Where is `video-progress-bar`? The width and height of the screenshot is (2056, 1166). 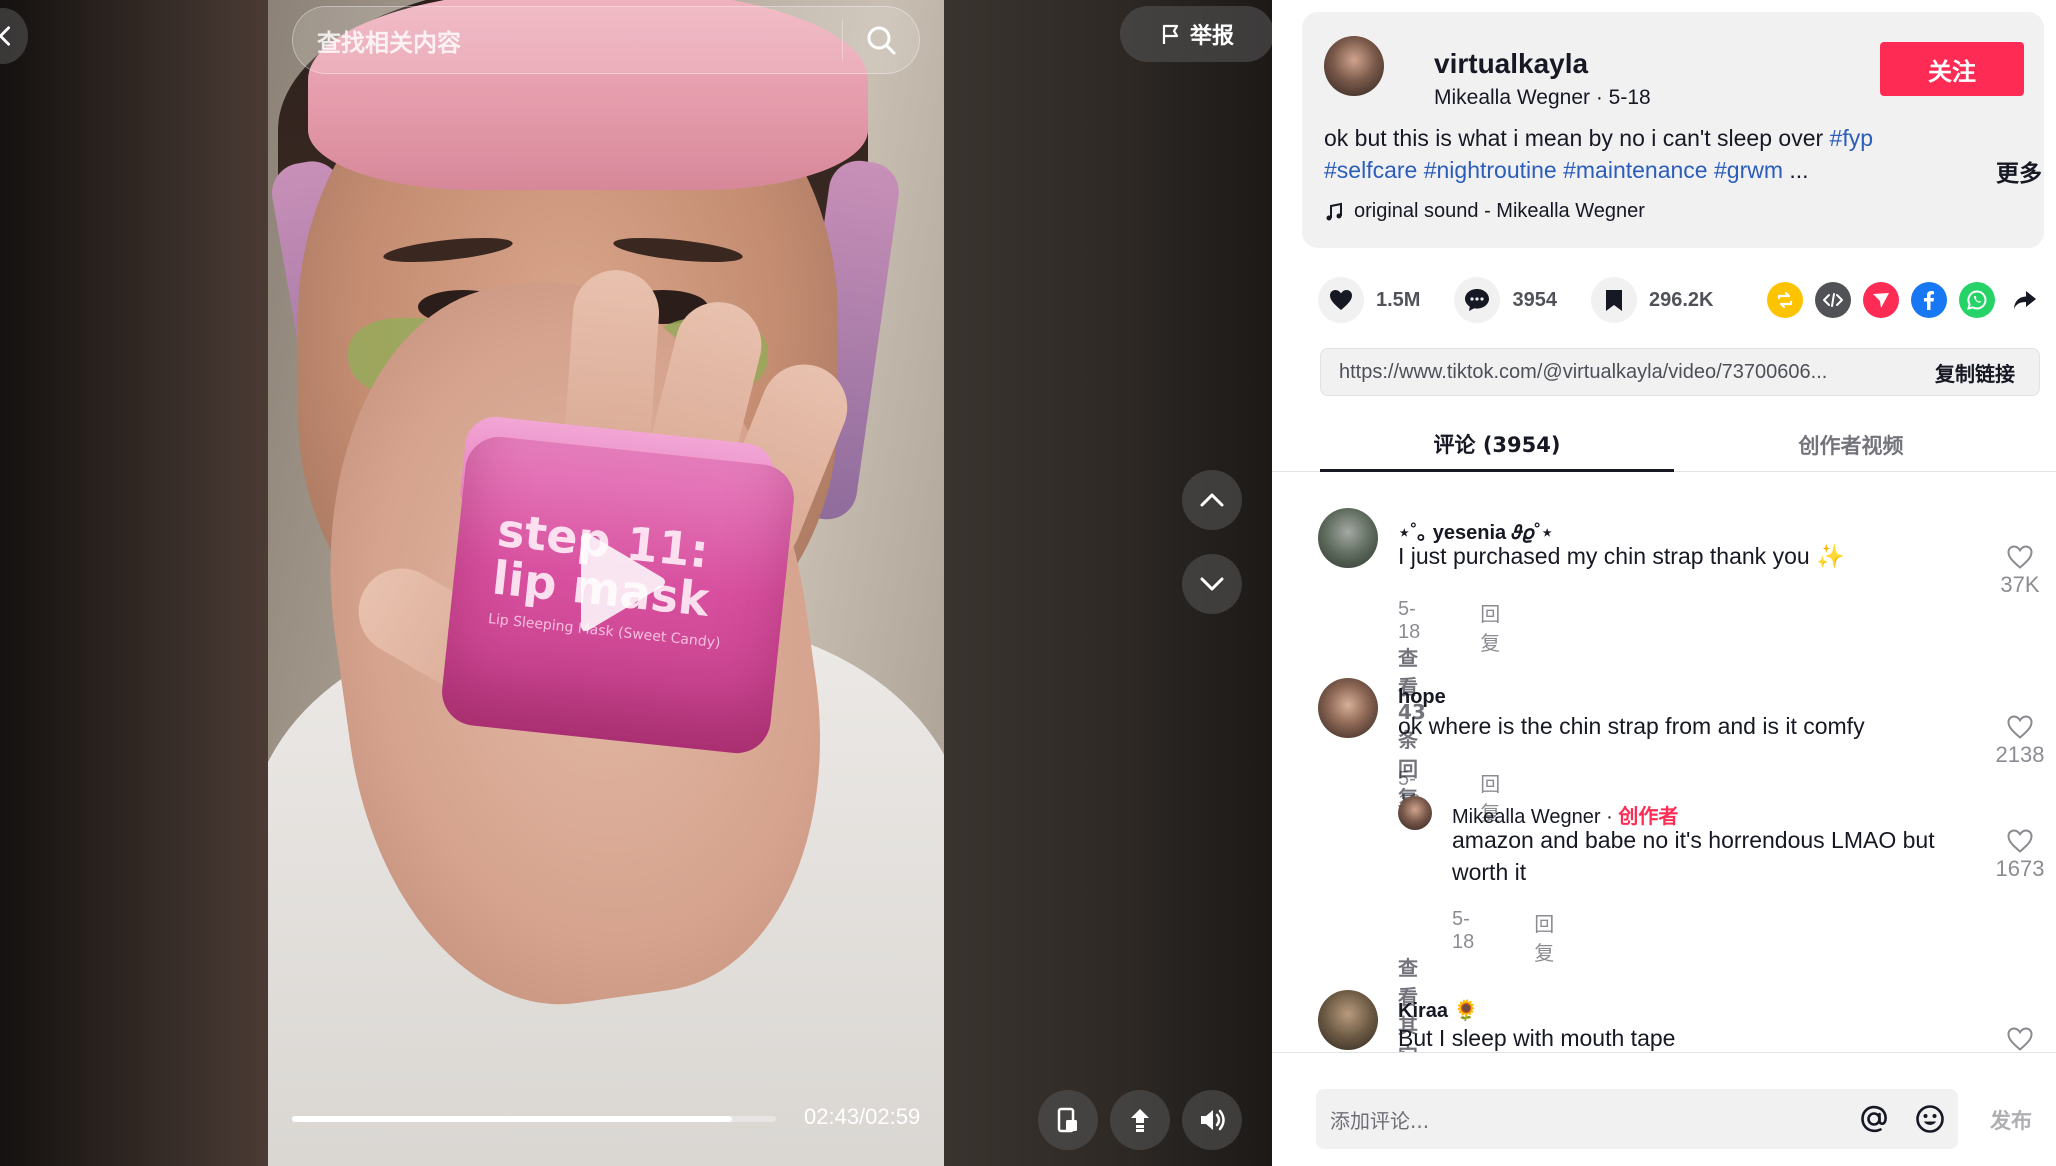 video-progress-bar is located at coordinates (534, 1119).